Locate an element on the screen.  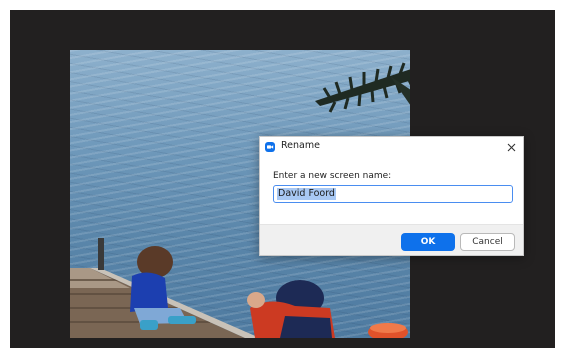
tree-branch-graphic is located at coordinates (362, 87).